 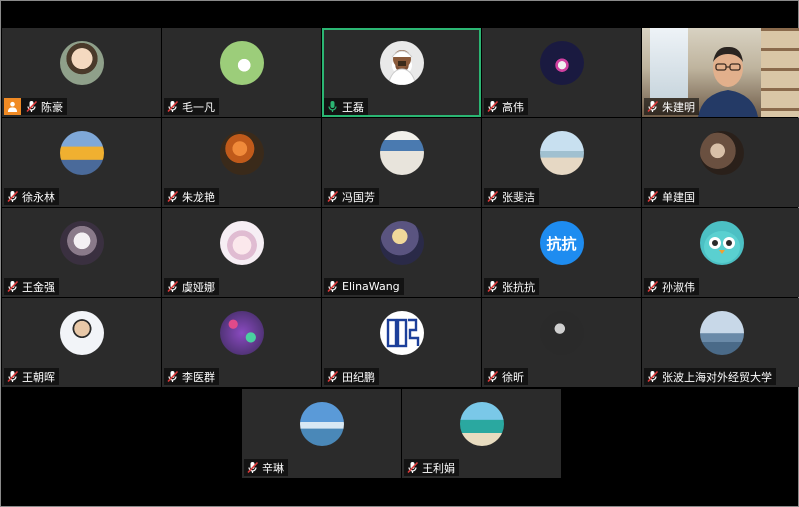 I want to click on seal-avatar, so click(x=401, y=333).